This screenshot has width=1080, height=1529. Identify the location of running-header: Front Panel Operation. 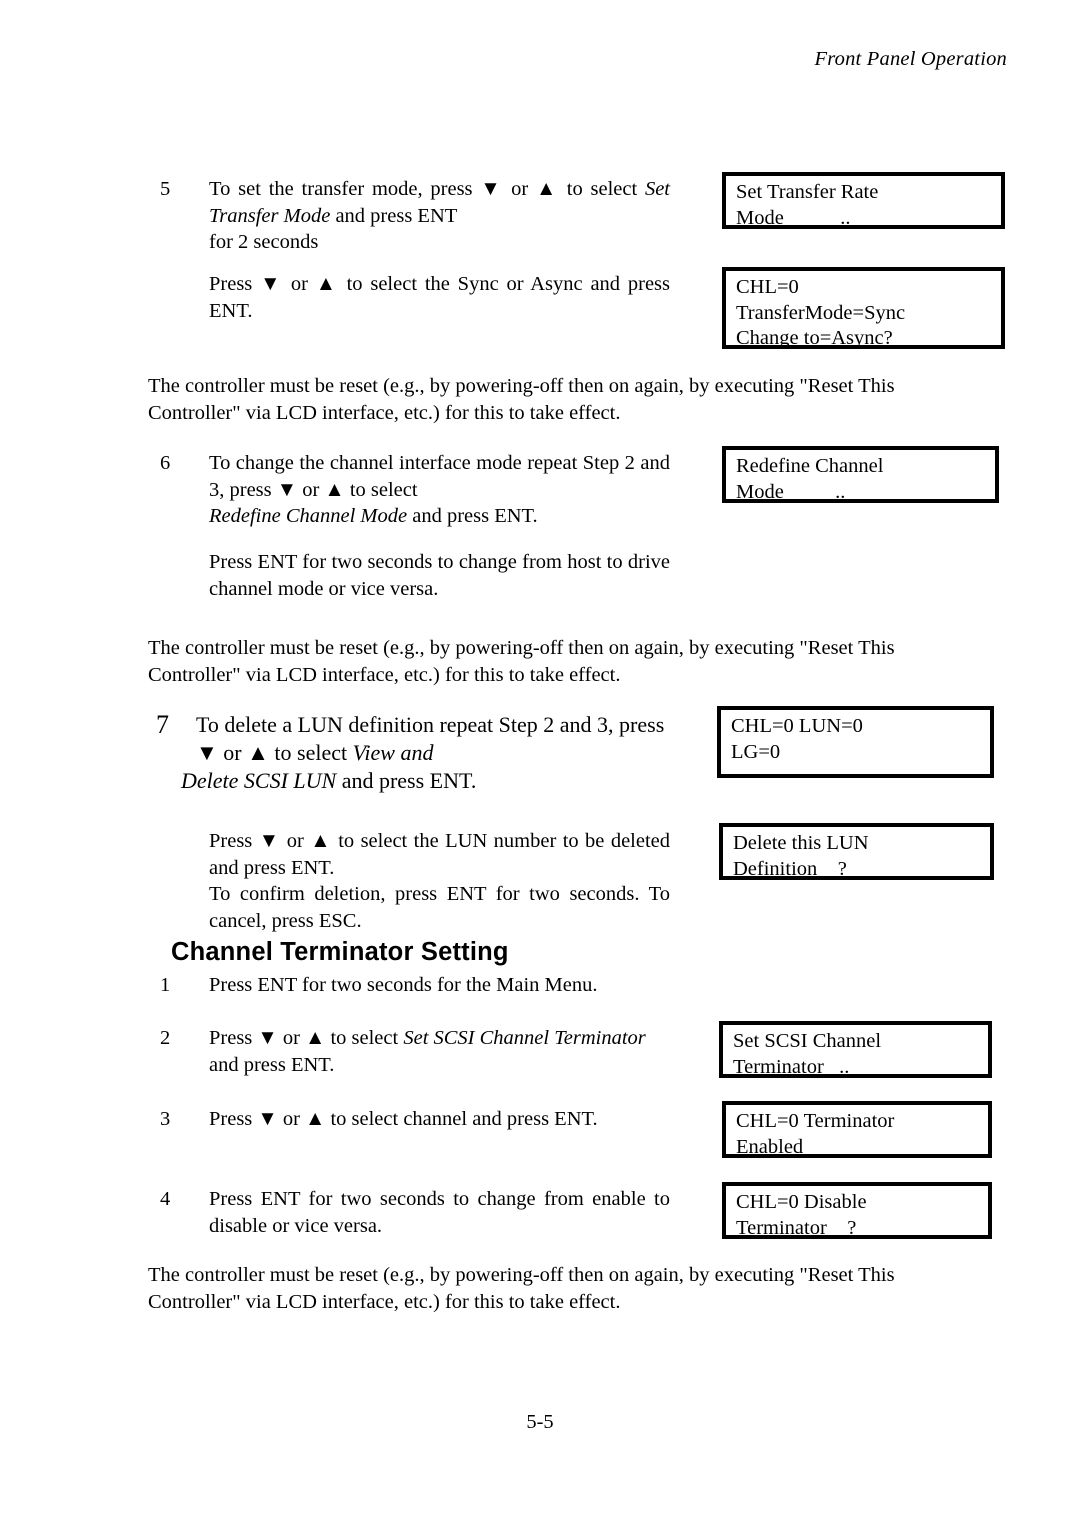
(910, 59).